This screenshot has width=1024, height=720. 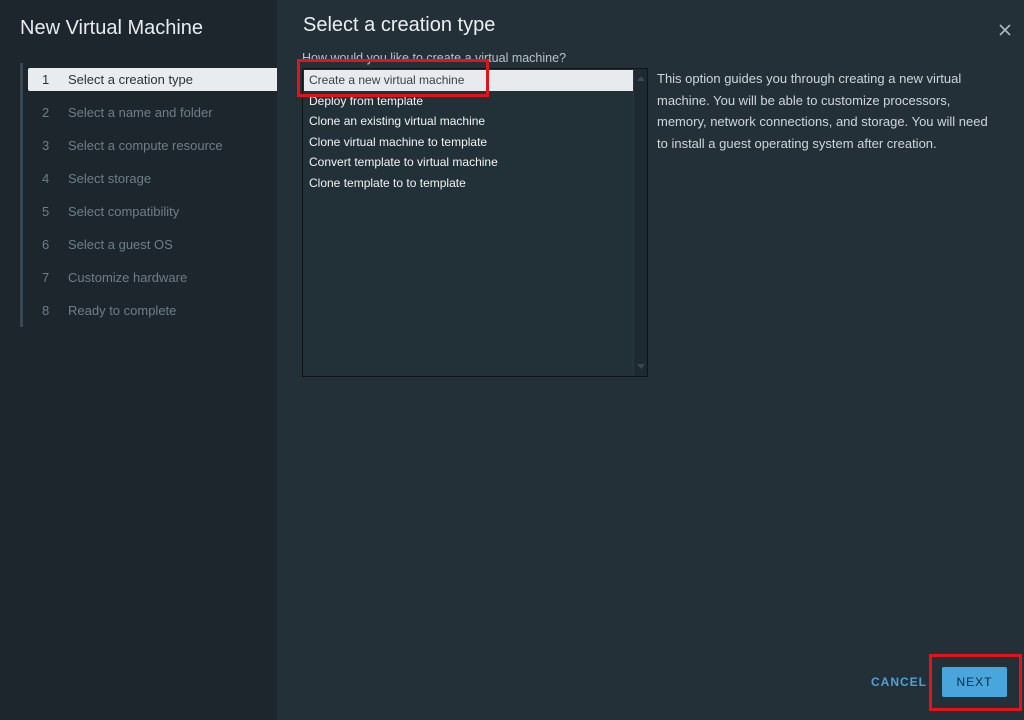 I want to click on step-customize-hardware: 7 Customize hardware, so click(x=152, y=282).